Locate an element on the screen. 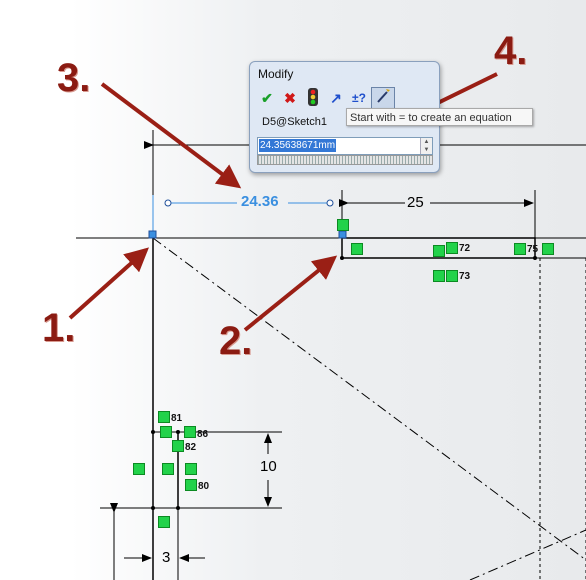  dialog-title: Modify is located at coordinates (276, 74).